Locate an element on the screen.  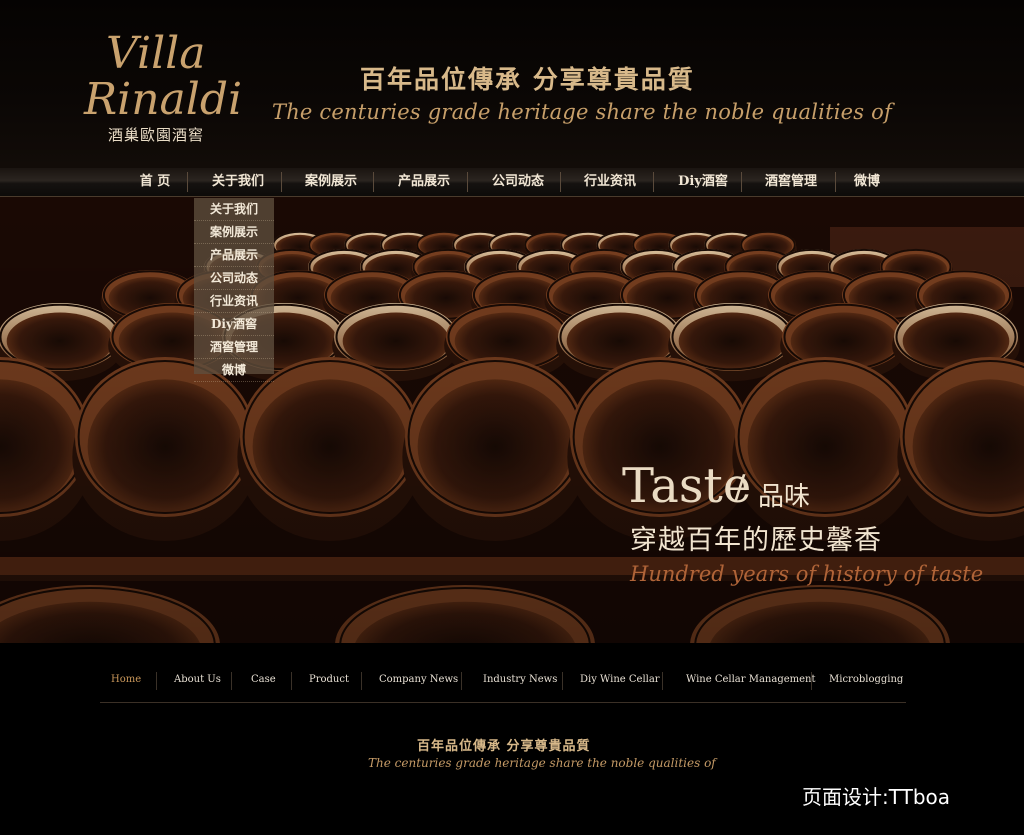
footer-nav-item-6: Diy Wine Cellar is located at coordinates (620, 679).